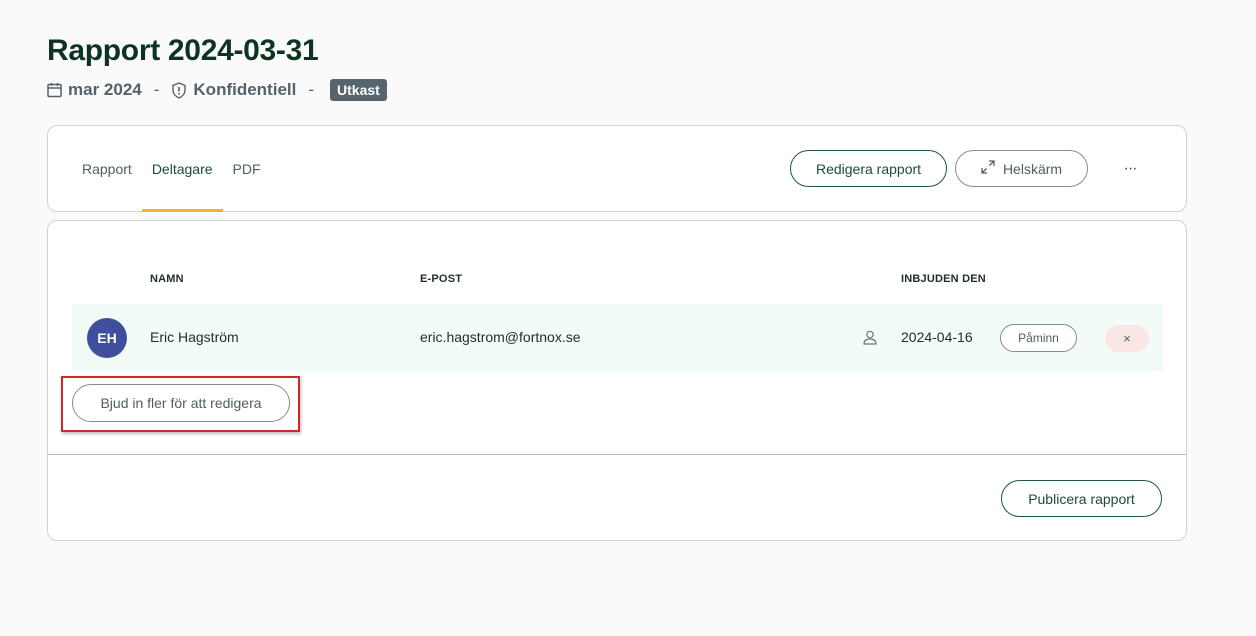  I want to click on remind-label: Påminn, so click(1038, 338).